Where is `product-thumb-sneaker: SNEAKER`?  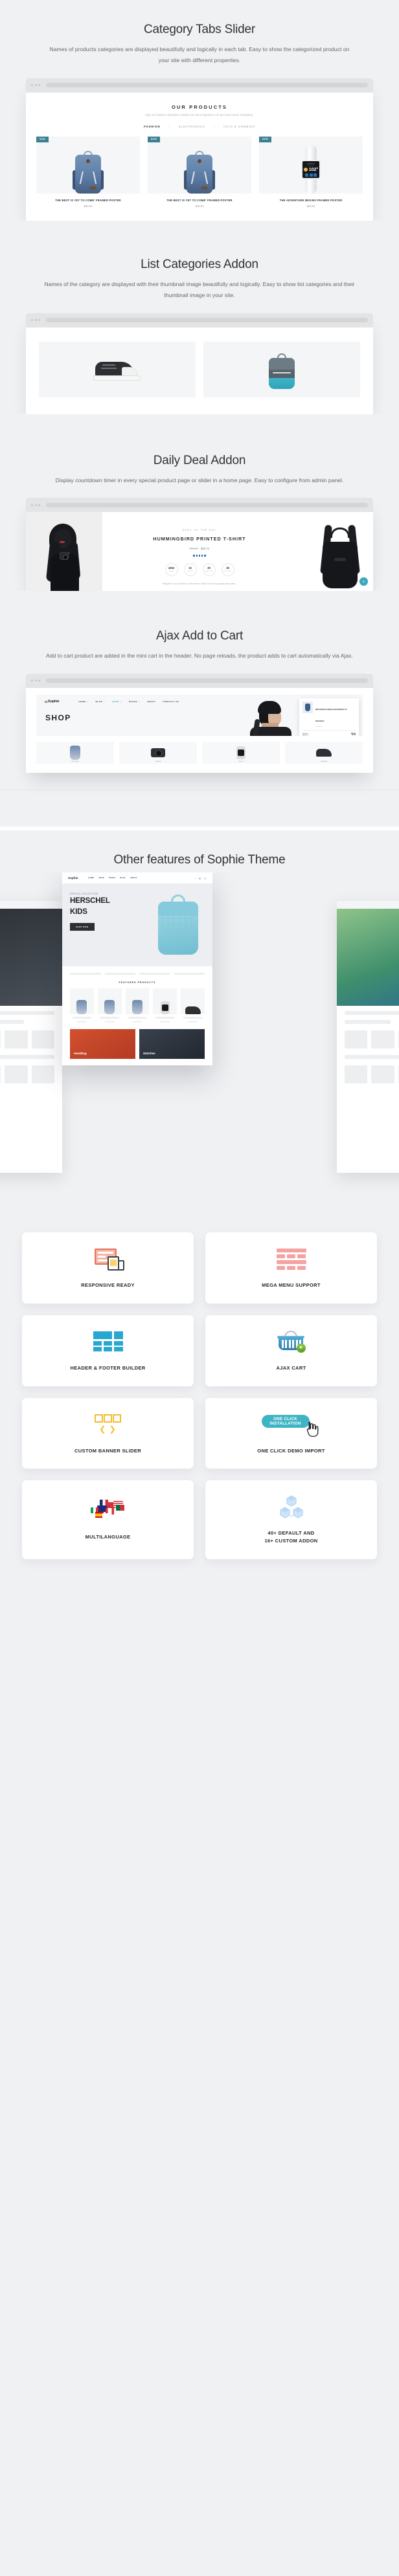 product-thumb-sneaker: SNEAKER is located at coordinates (324, 752).